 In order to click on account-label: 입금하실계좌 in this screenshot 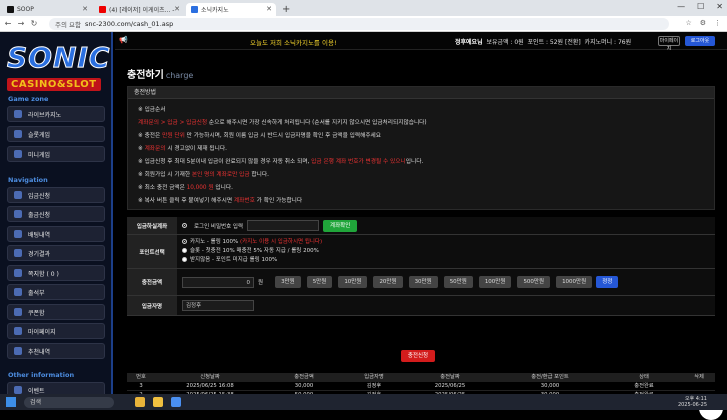, I will do `click(152, 225)`.